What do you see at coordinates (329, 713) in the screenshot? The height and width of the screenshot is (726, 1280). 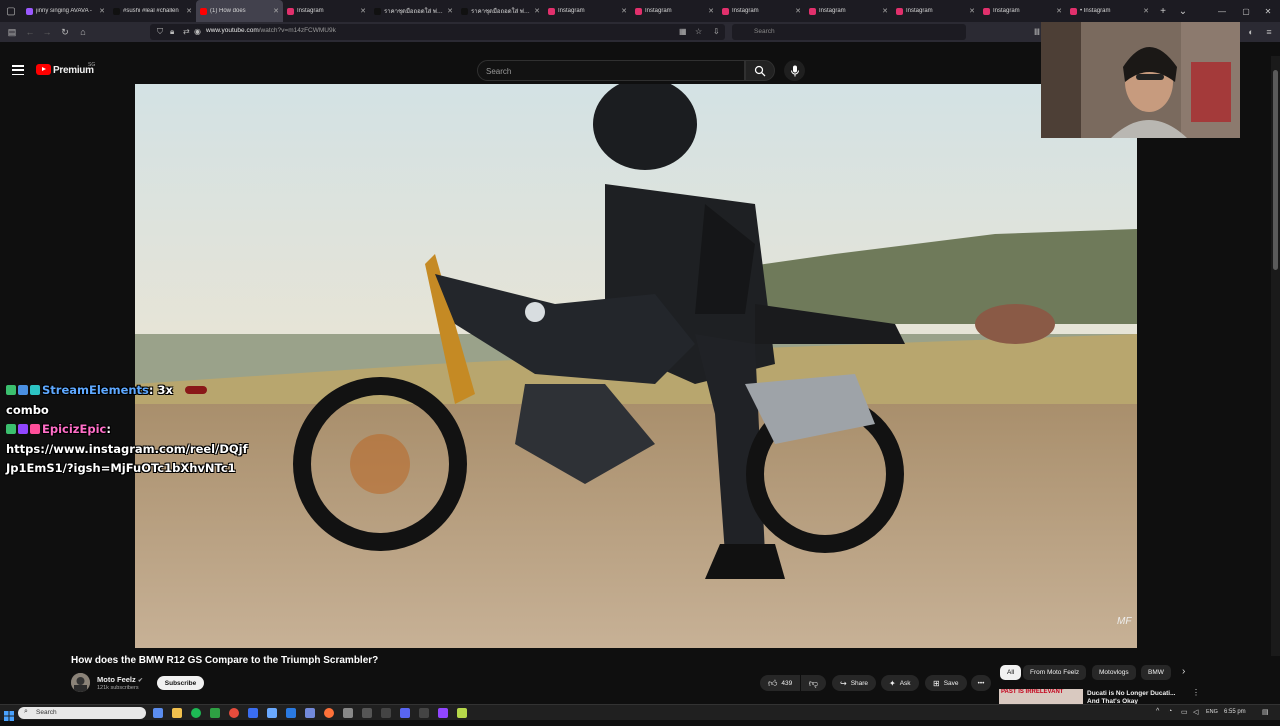 I see `firefox-icon` at bounding box center [329, 713].